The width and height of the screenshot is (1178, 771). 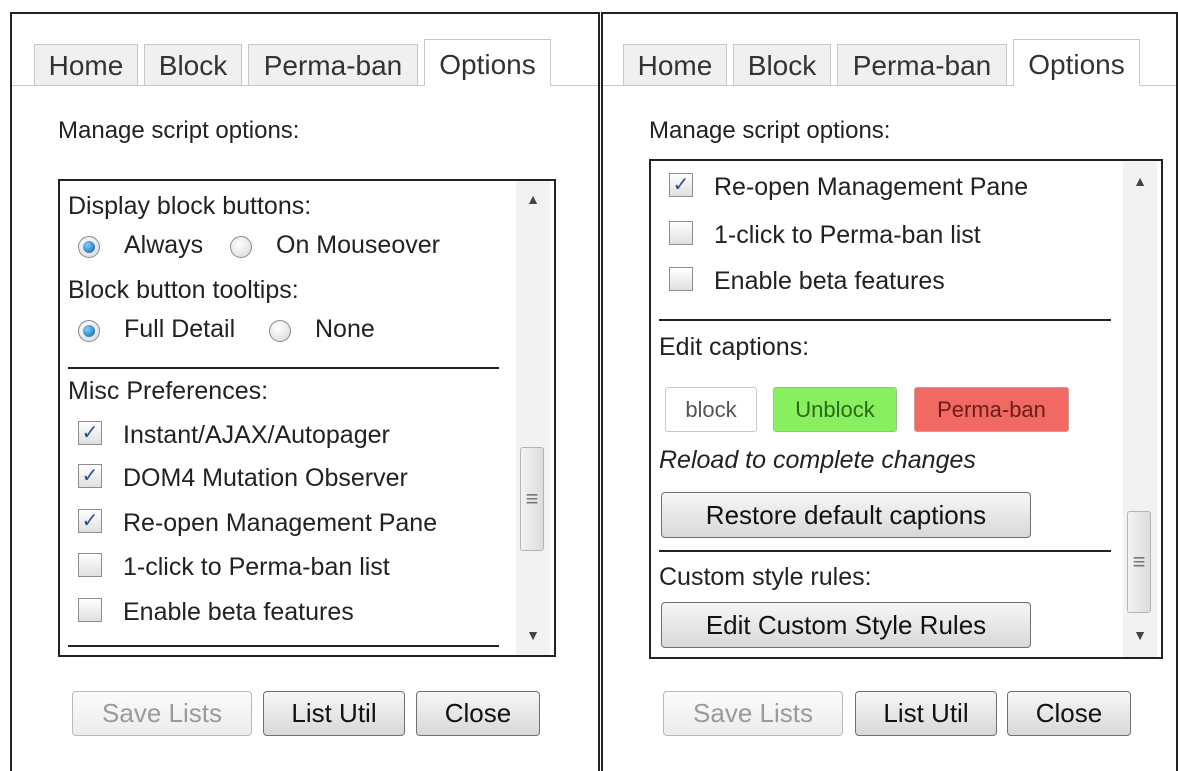 I want to click on radio-full-detail-label: Full Detail, so click(x=180, y=329).